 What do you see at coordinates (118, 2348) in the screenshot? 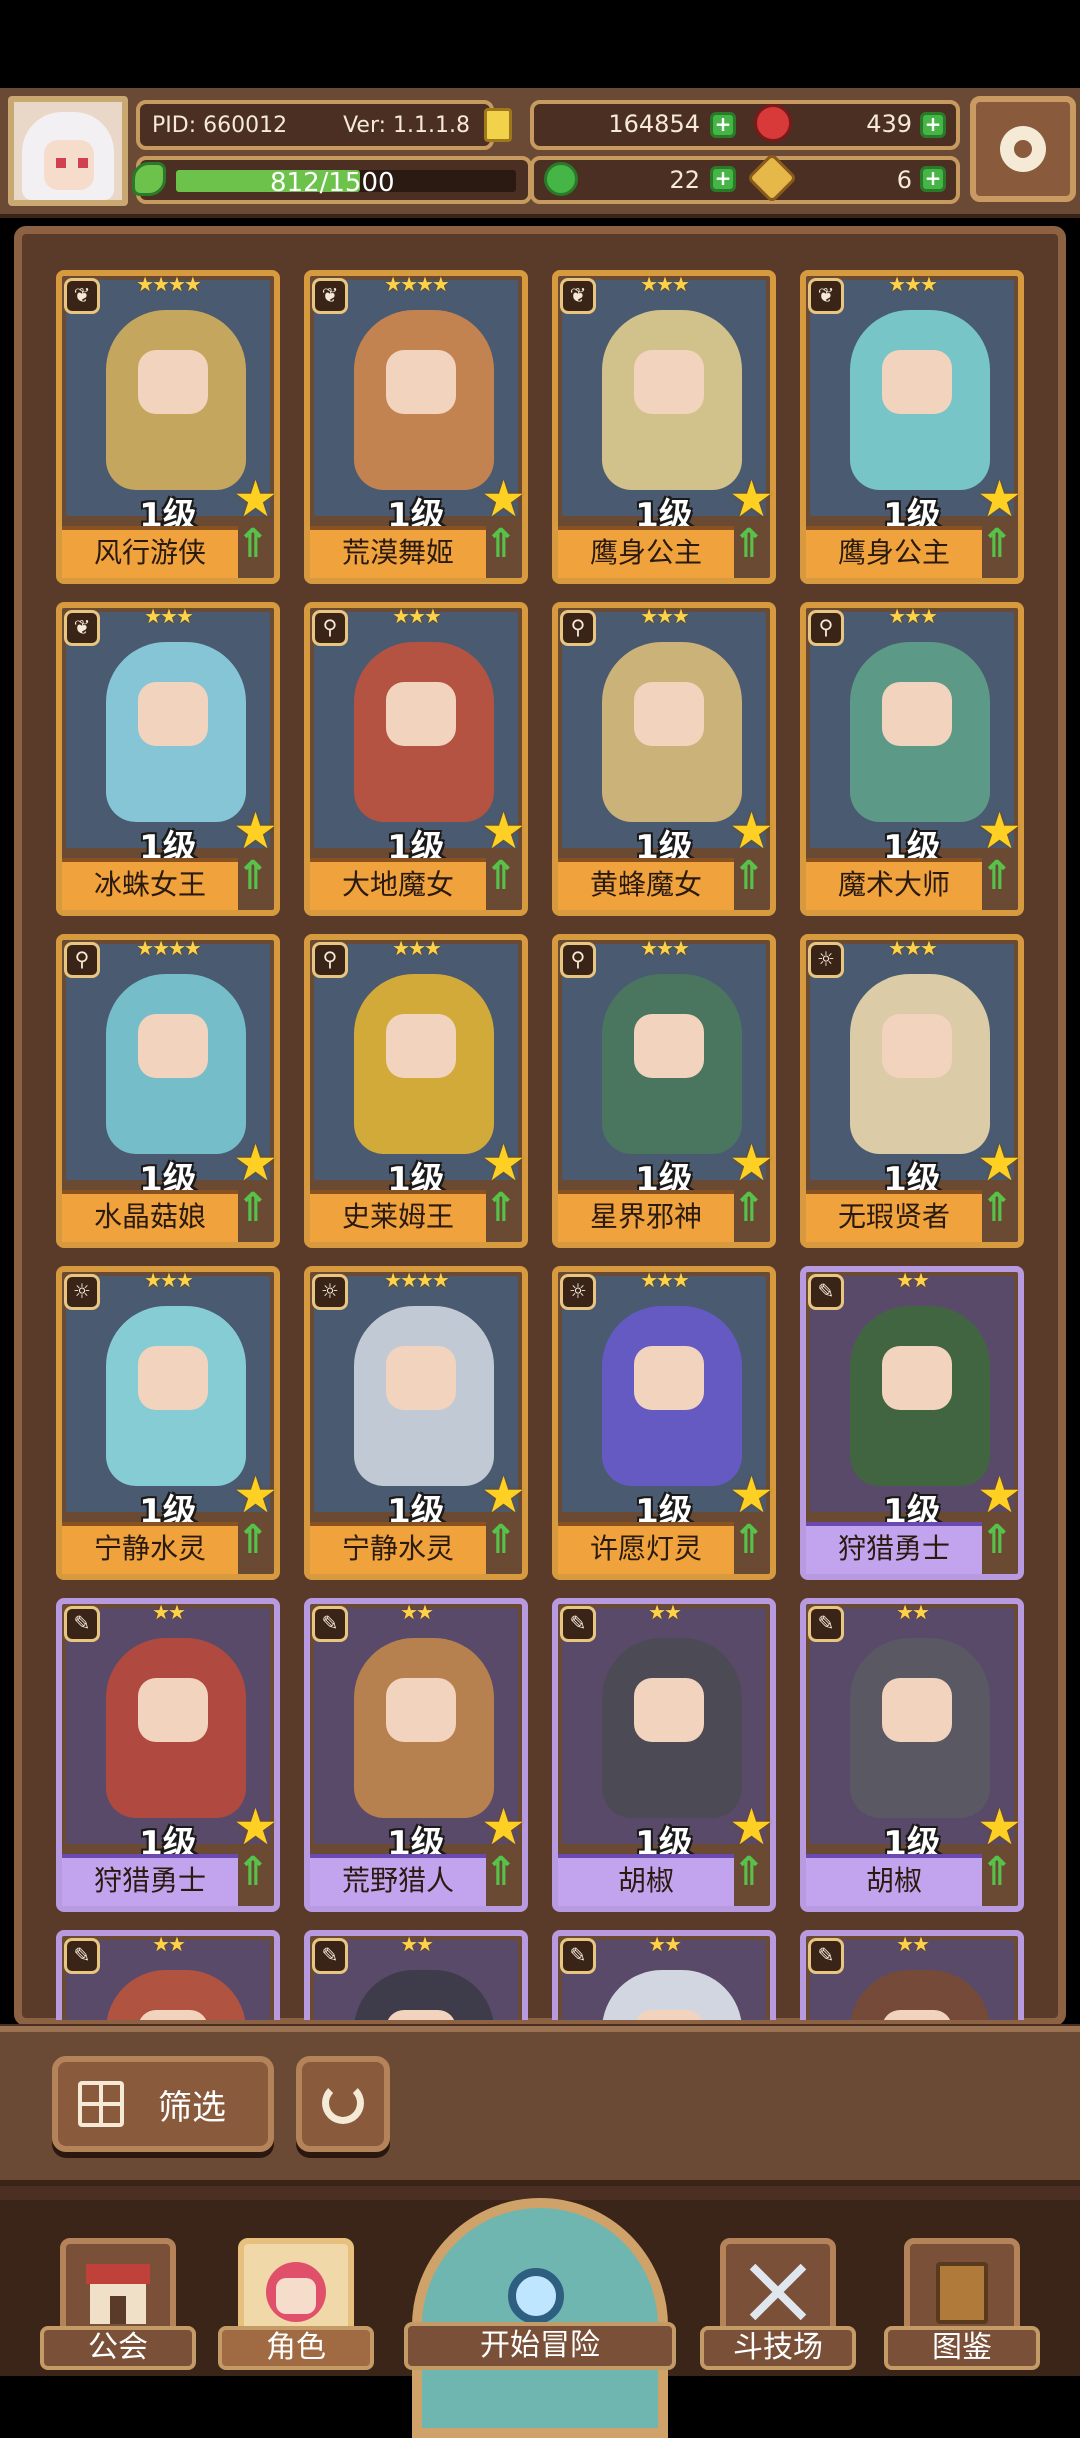
I see `nav-guild-label: 公会` at bounding box center [118, 2348].